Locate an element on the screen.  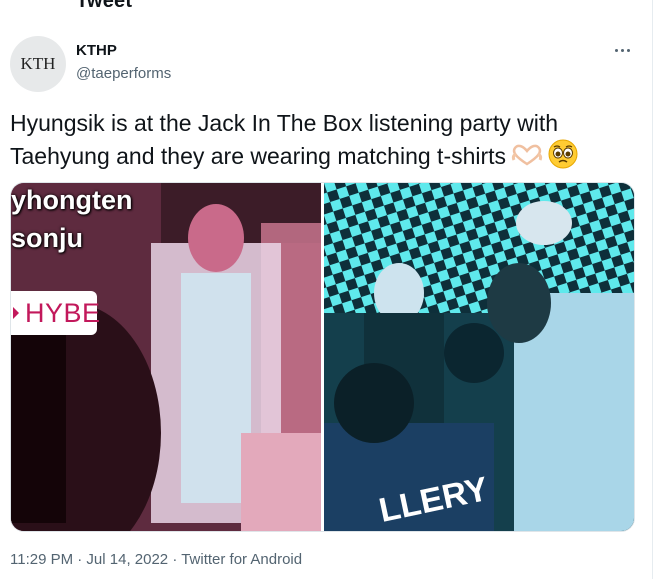
avatar: KTH is located at coordinates (38, 64).